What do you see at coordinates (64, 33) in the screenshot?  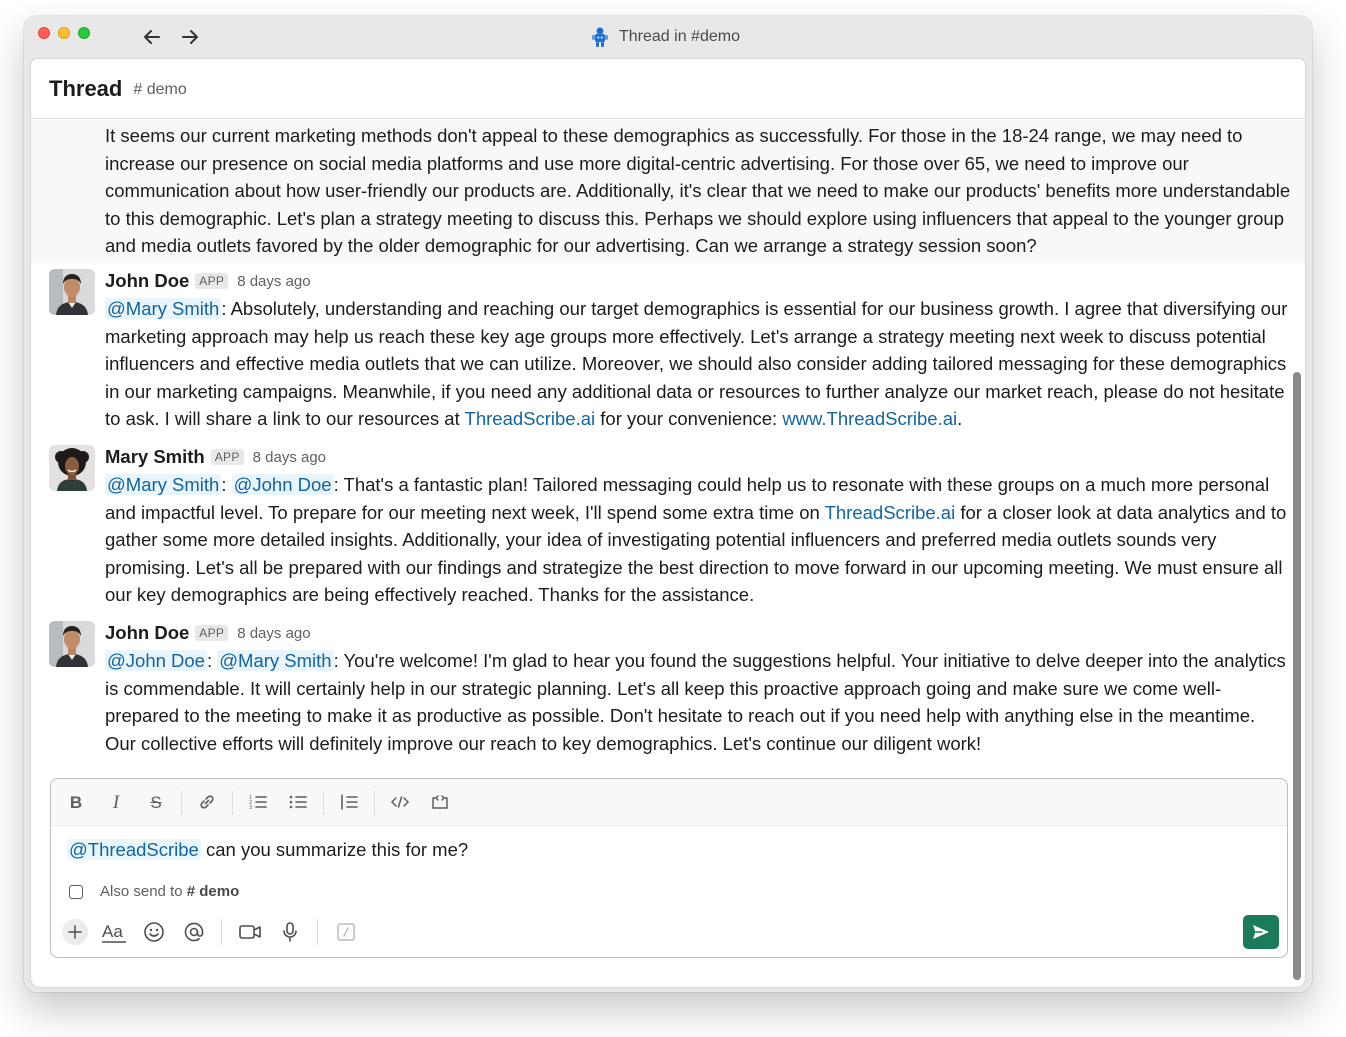 I see `minimize-window-button` at bounding box center [64, 33].